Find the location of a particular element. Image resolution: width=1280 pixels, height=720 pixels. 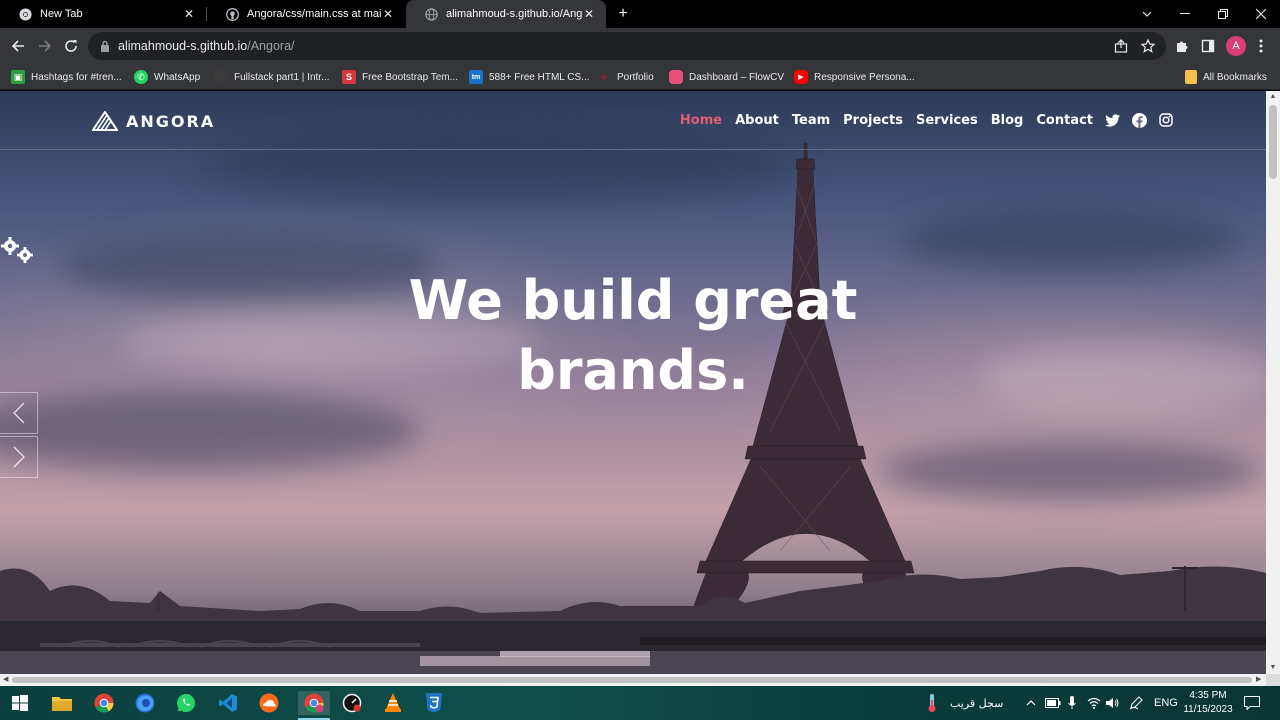

all-bookmarks-label: All Bookmarks is located at coordinates (1235, 77).